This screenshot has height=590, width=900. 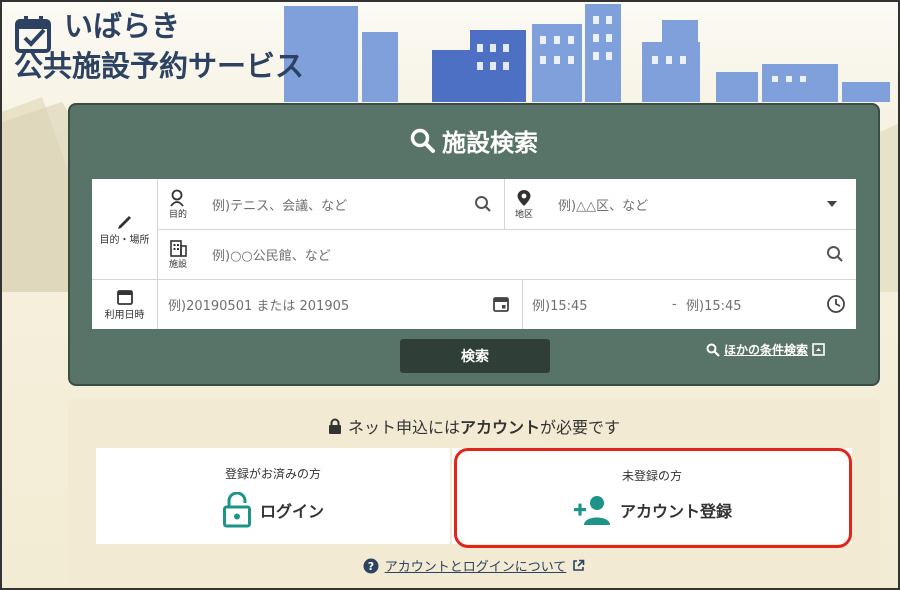 What do you see at coordinates (501, 304) in the screenshot?
I see `calendar-picker-icon` at bounding box center [501, 304].